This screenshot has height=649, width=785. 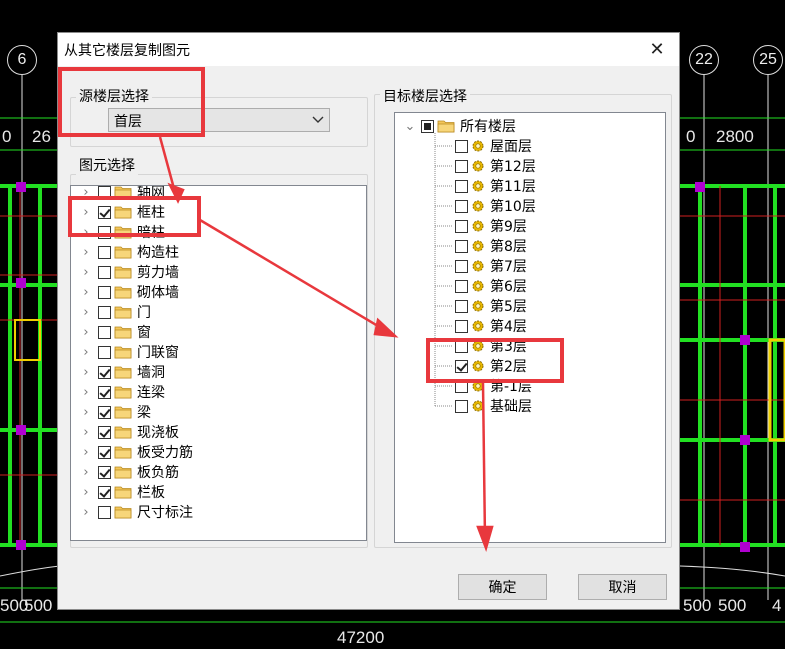 What do you see at coordinates (513, 207) in the screenshot?
I see `floor-tree-item-label: 第10层` at bounding box center [513, 207].